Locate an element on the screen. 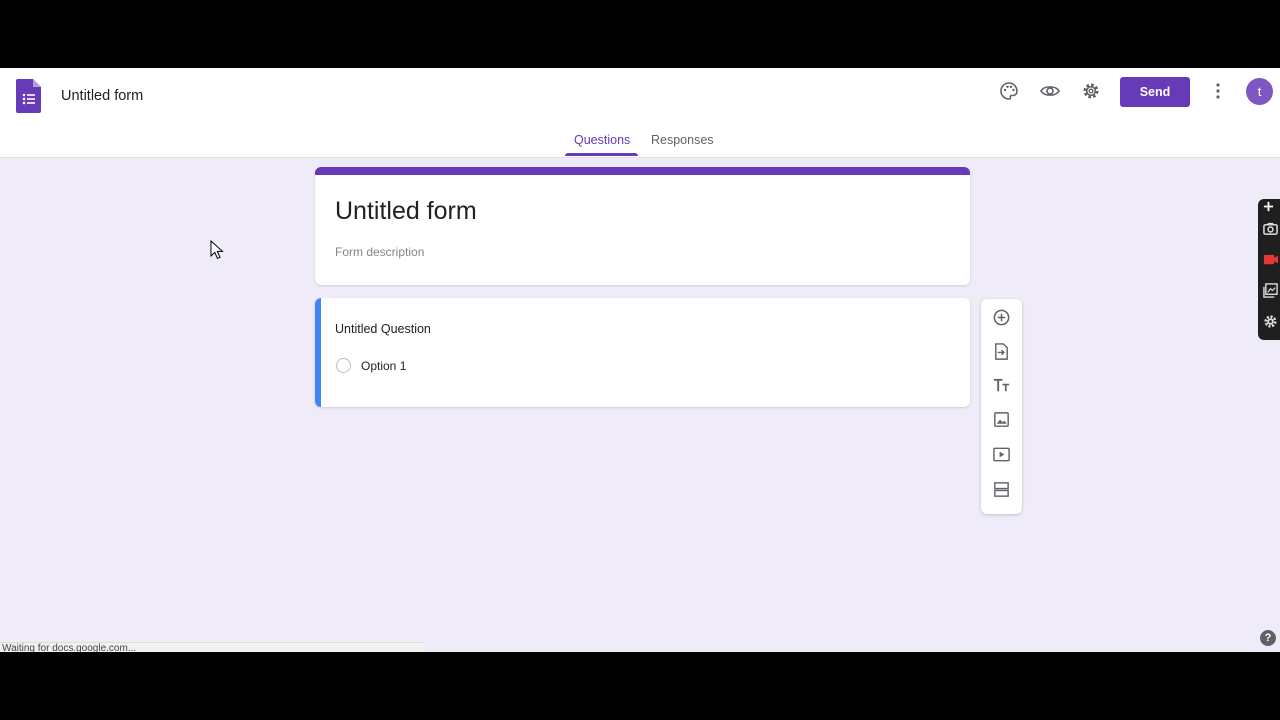  tab-responses: Responses is located at coordinates (682, 140).